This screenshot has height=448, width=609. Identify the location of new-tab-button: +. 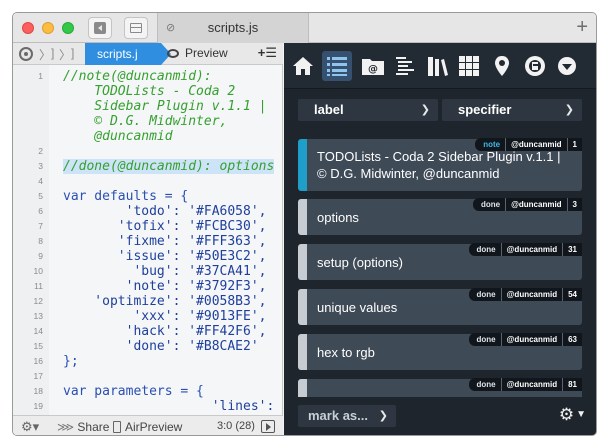
(582, 27).